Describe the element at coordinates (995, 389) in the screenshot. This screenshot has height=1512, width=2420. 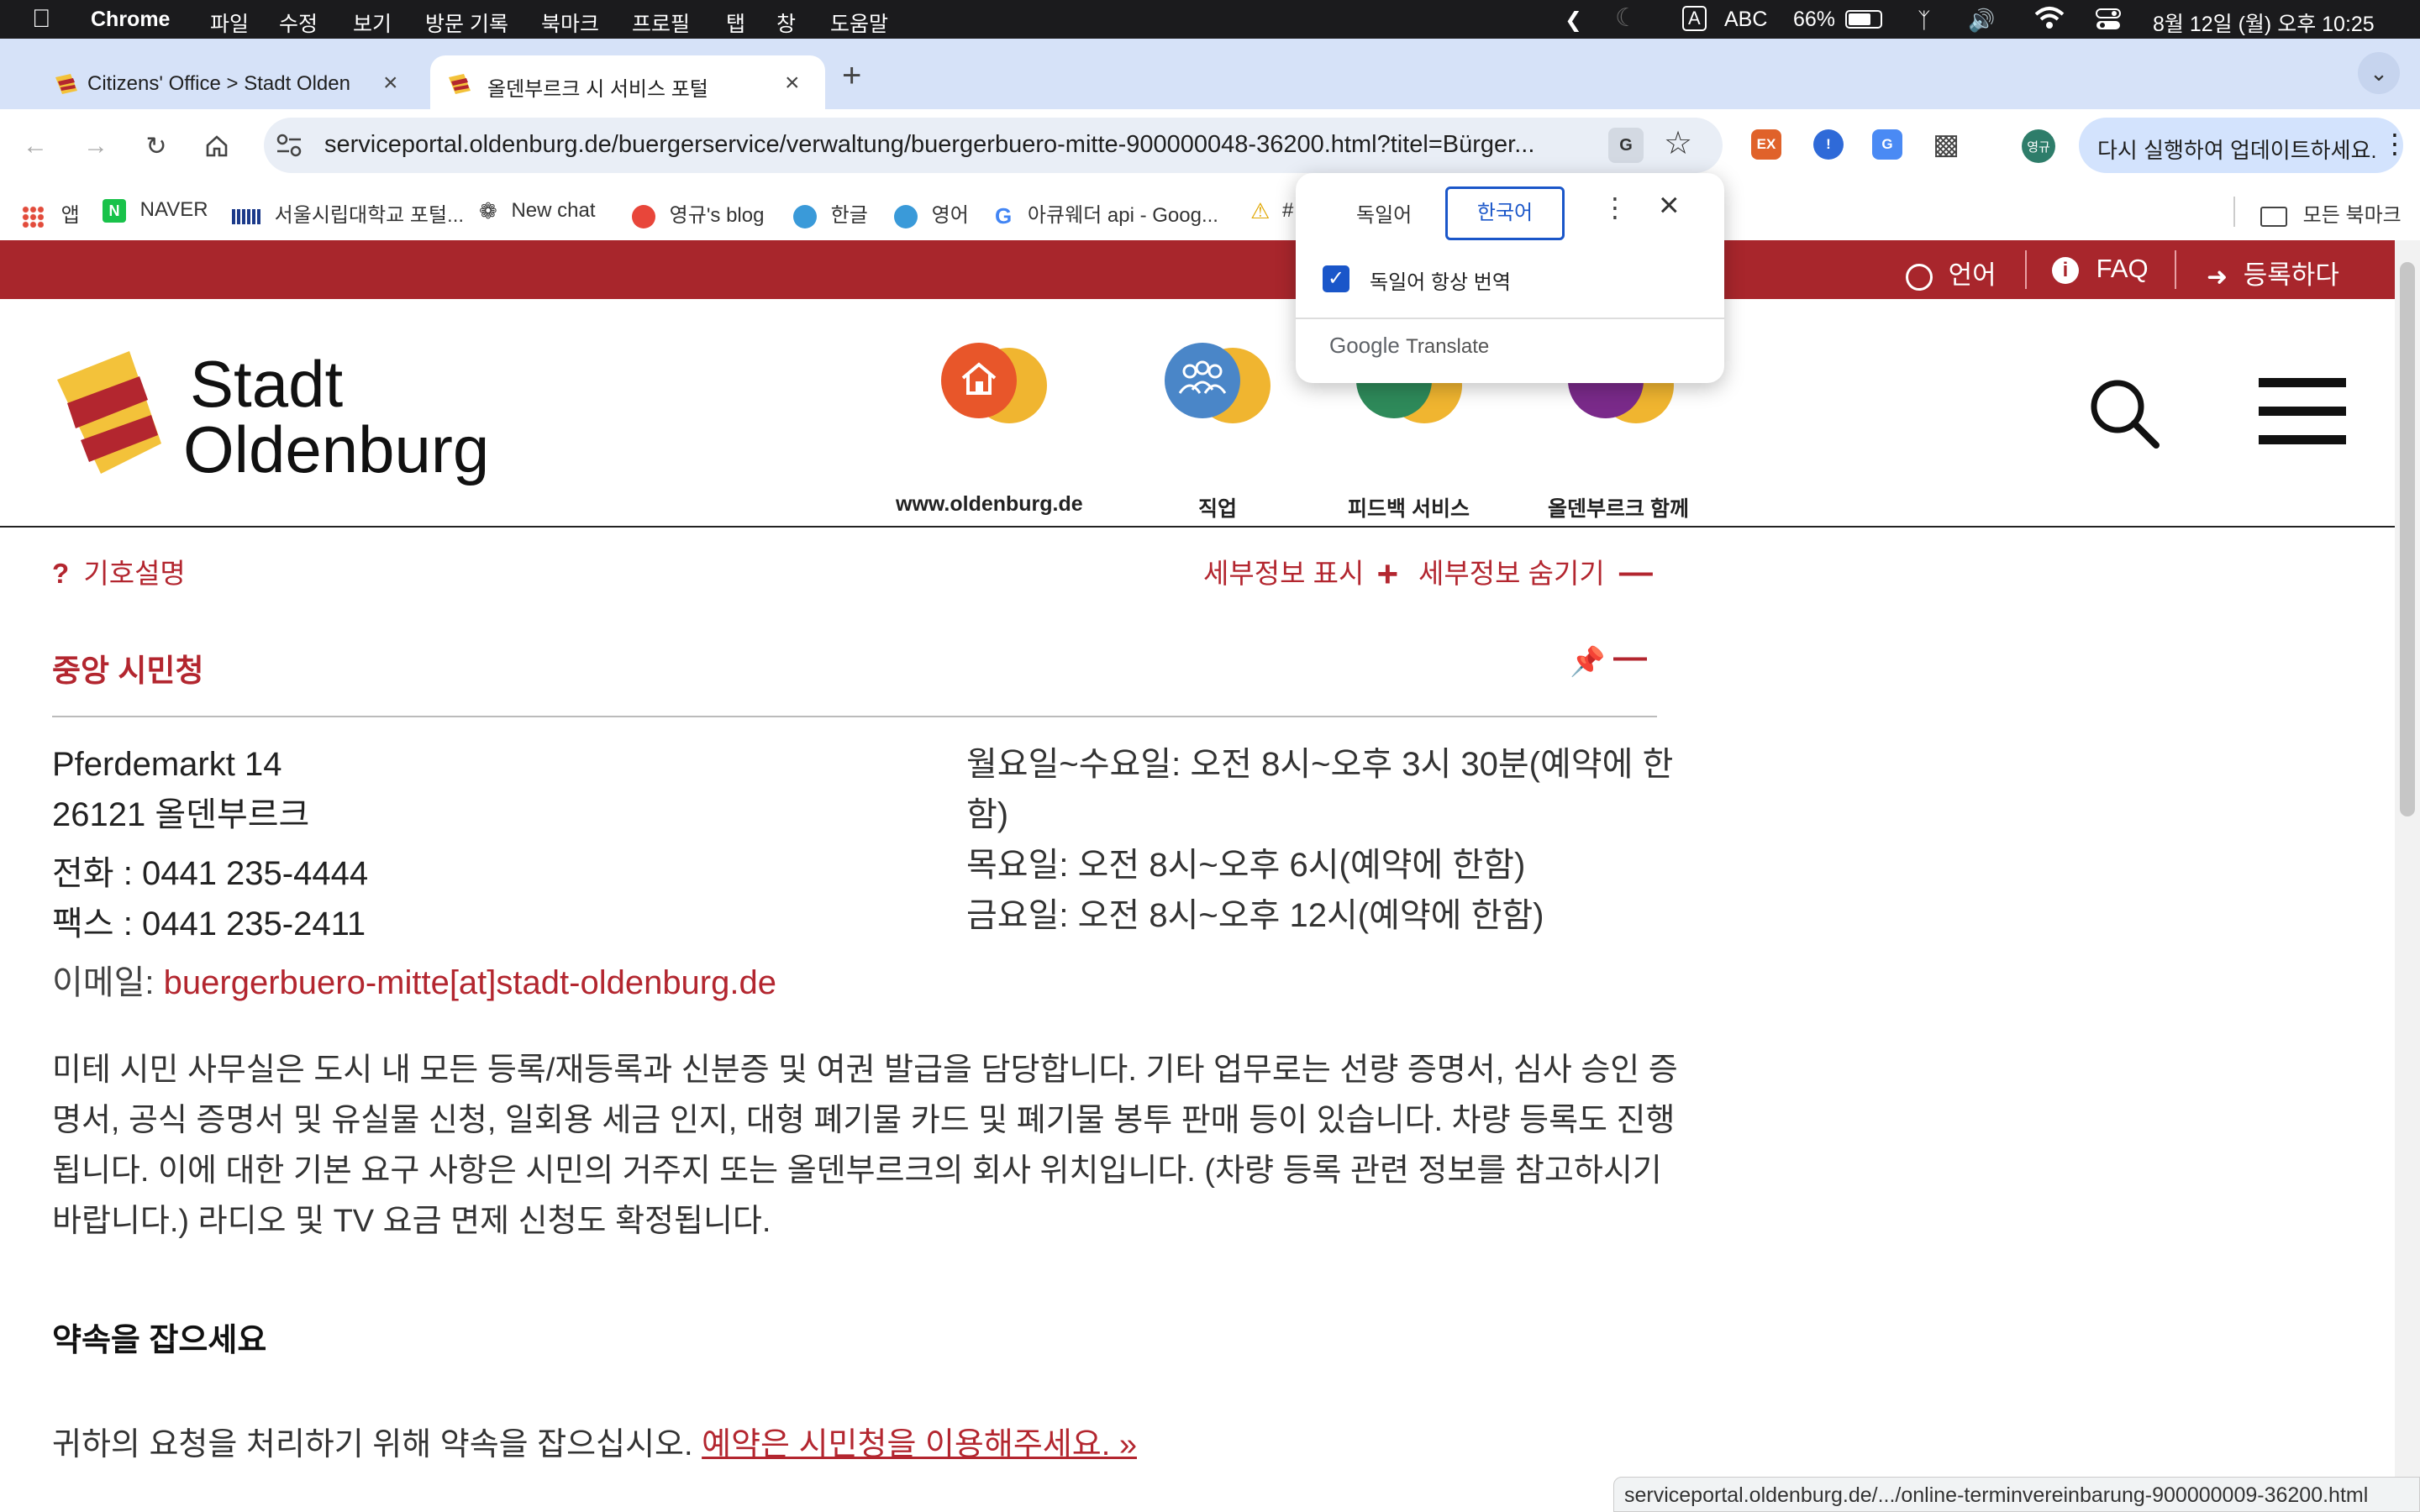
I see `home-bubble-icon` at that location.